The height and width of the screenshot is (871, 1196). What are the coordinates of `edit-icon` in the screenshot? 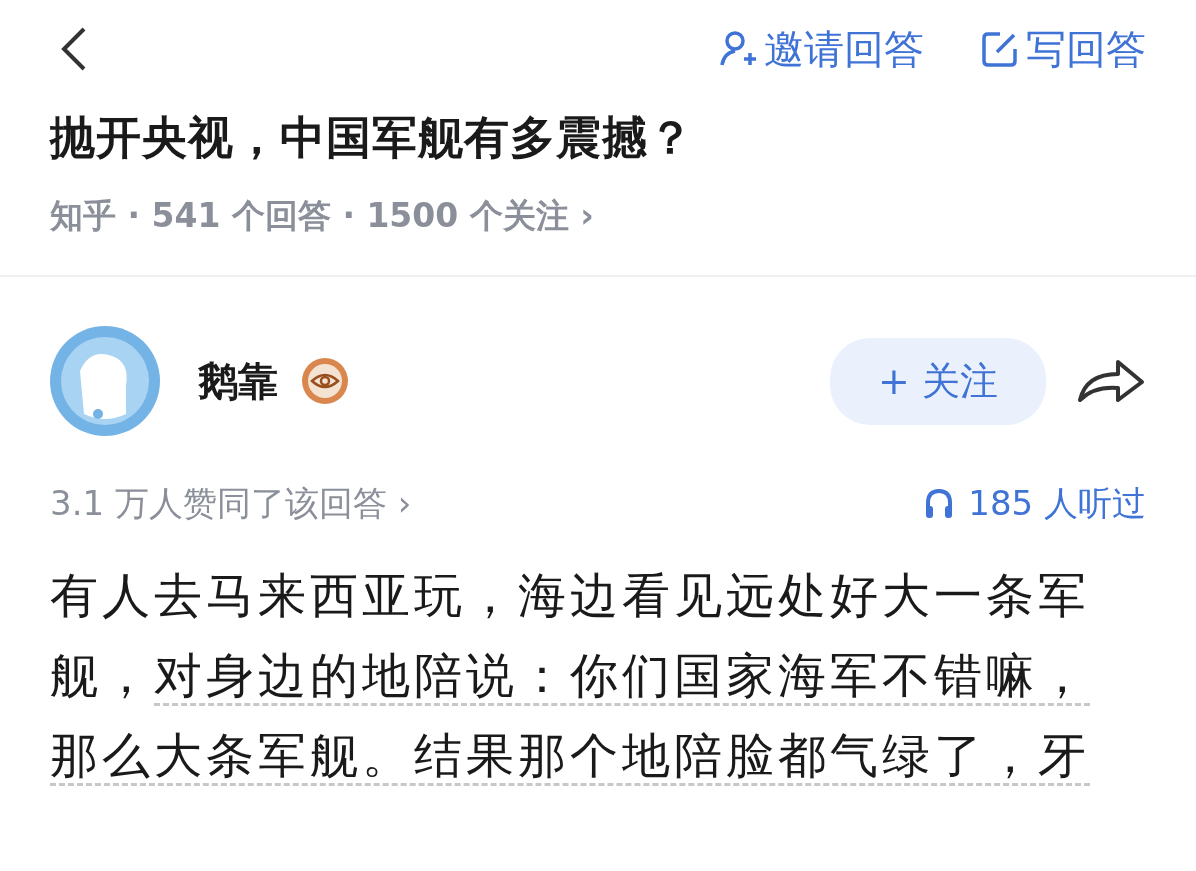 It's located at (1000, 49).